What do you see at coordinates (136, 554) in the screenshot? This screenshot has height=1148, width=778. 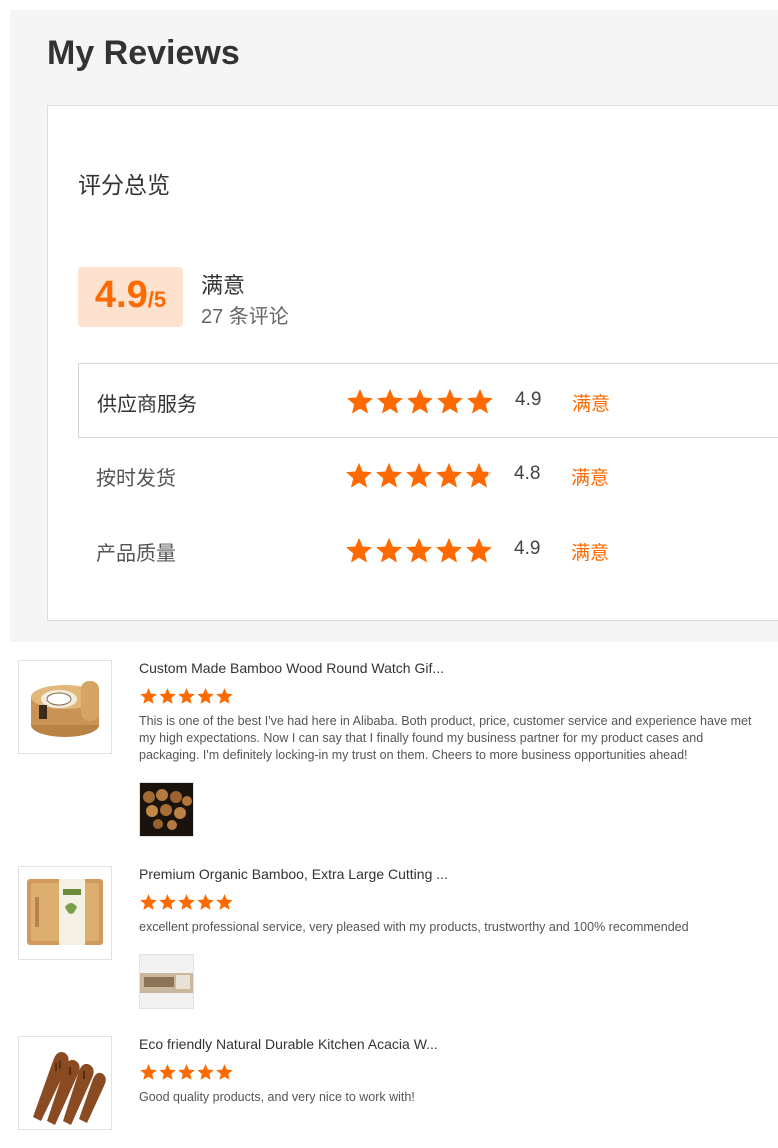 I see `rating-row-name: 产品质量` at bounding box center [136, 554].